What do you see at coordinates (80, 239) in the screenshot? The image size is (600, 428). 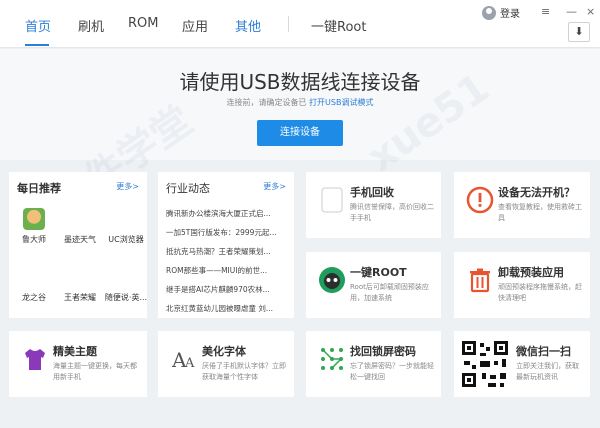 I see `app-label: 墨迹天气` at bounding box center [80, 239].